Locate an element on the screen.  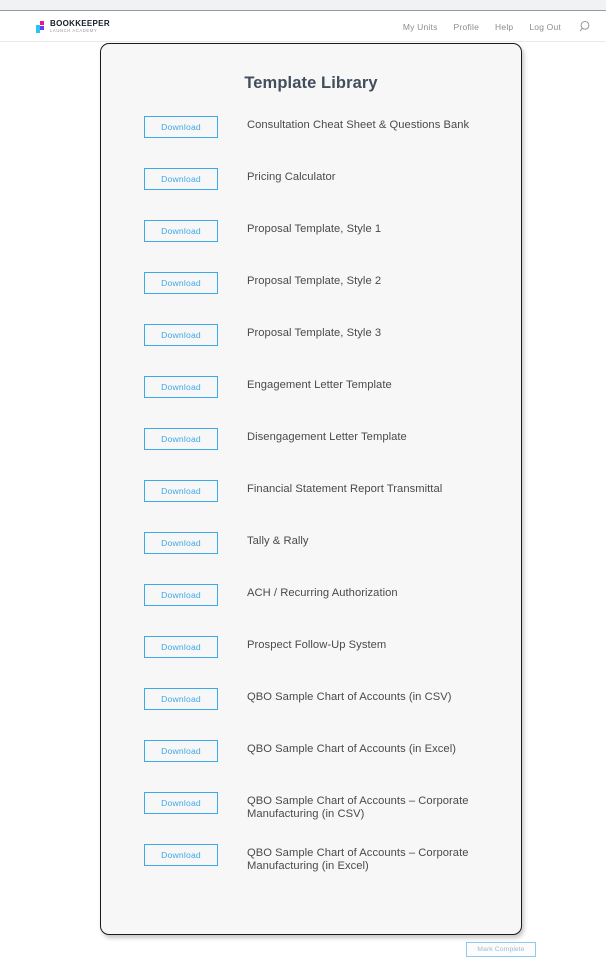
main-navigation: My Units Profile Help Log Out is located at coordinates (497, 26).